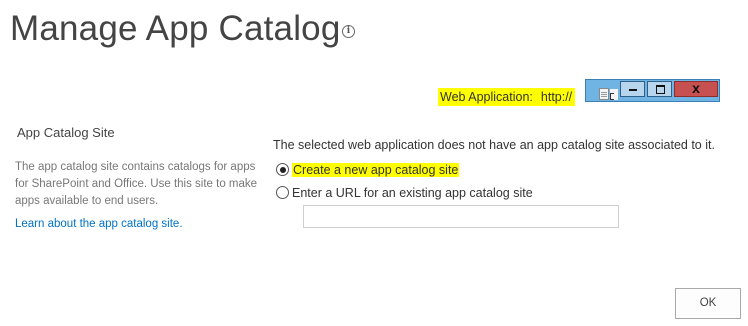 The image size is (748, 326). Describe the element at coordinates (486, 97) in the screenshot. I see `web-application-label: Web Application:` at that location.